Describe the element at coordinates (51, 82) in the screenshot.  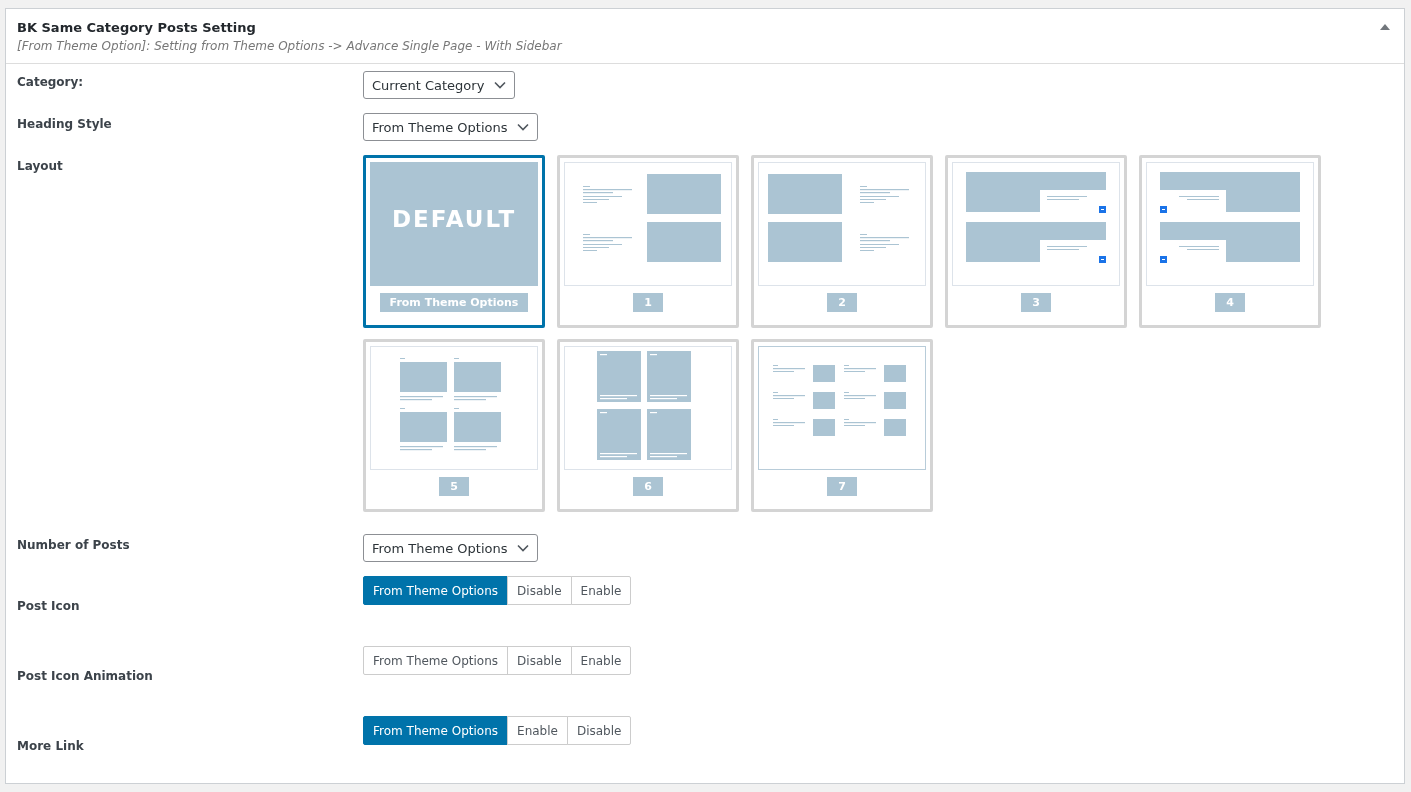
I see `field-label: Category:` at that location.